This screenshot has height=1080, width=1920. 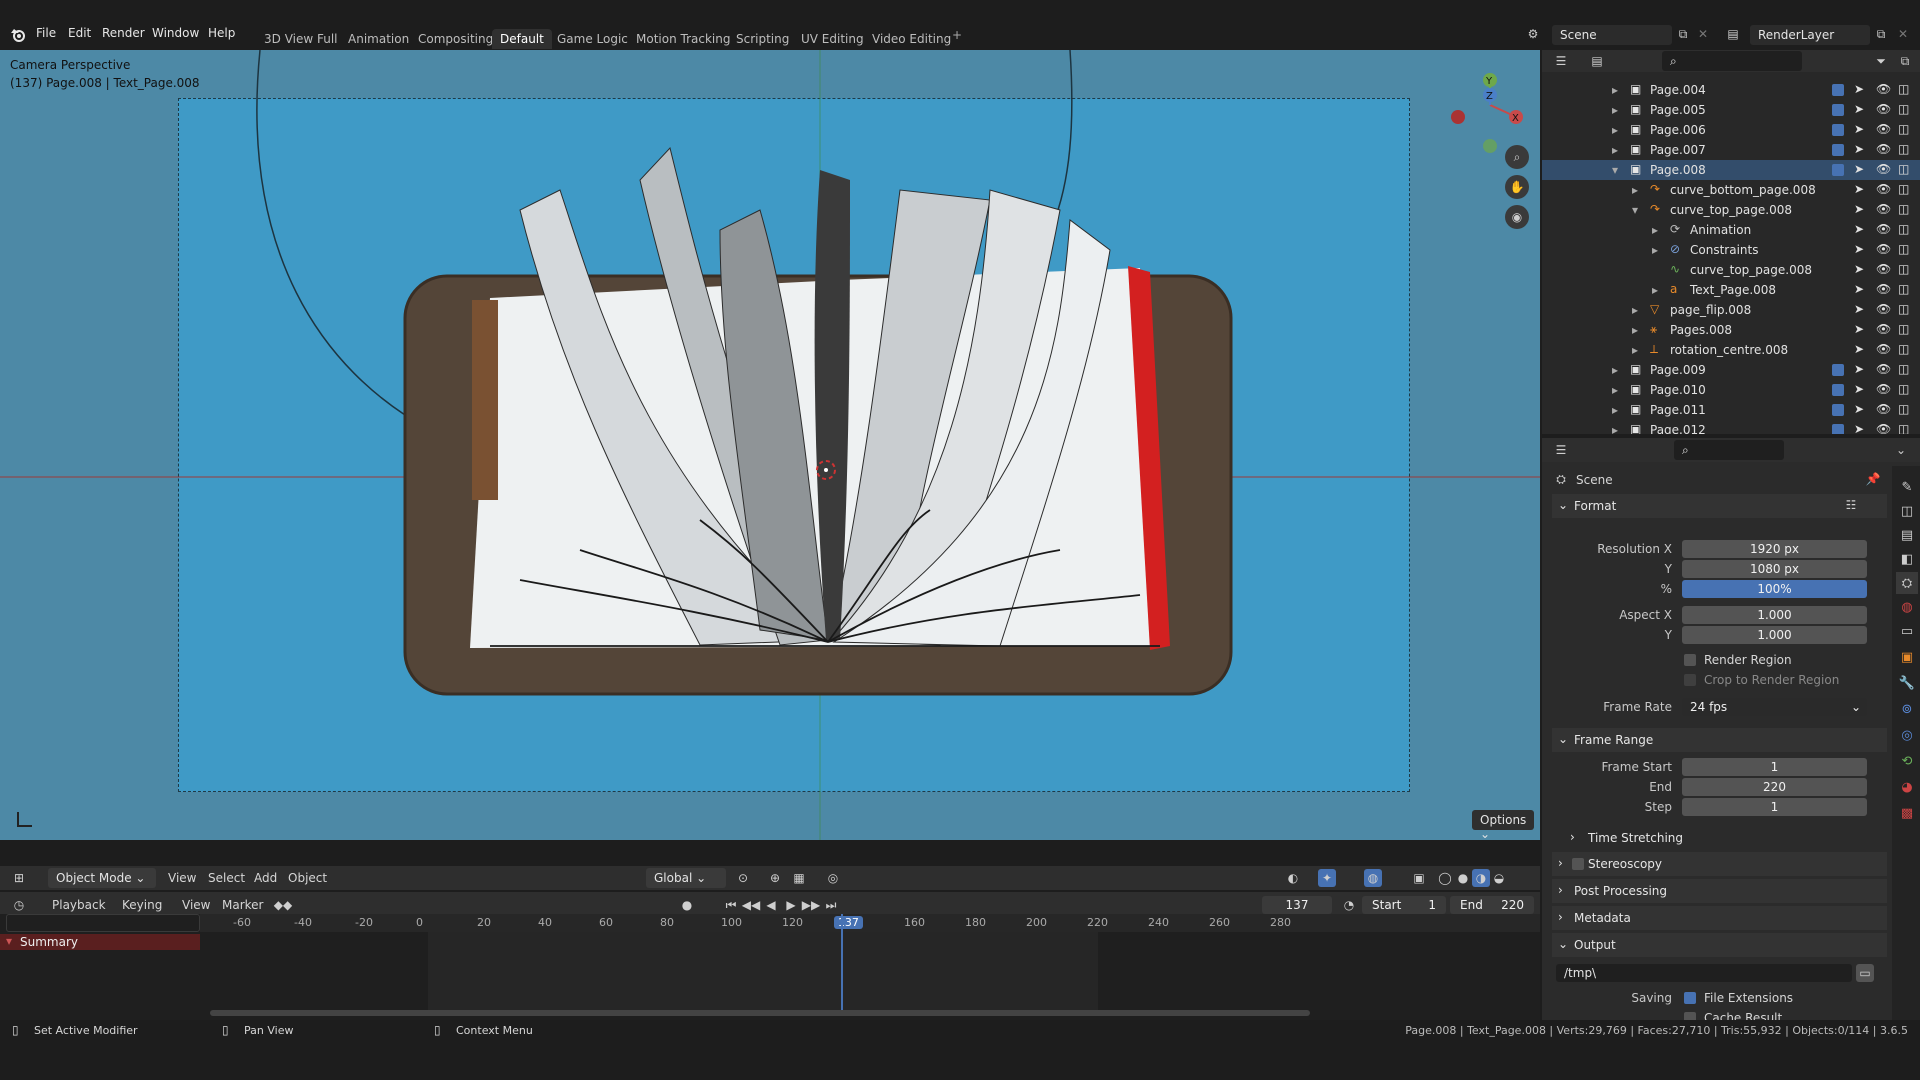 I want to click on menu-window: Window, so click(x=175, y=33).